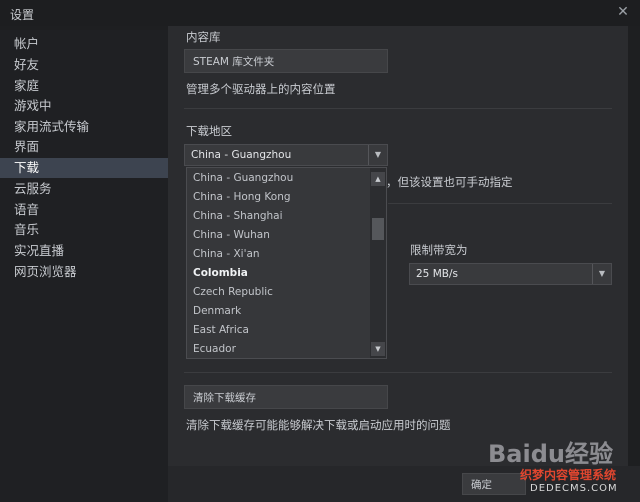 This screenshot has width=640, height=502. Describe the element at coordinates (27, 209) in the screenshot. I see `sidebar-item-label: 语音` at that location.